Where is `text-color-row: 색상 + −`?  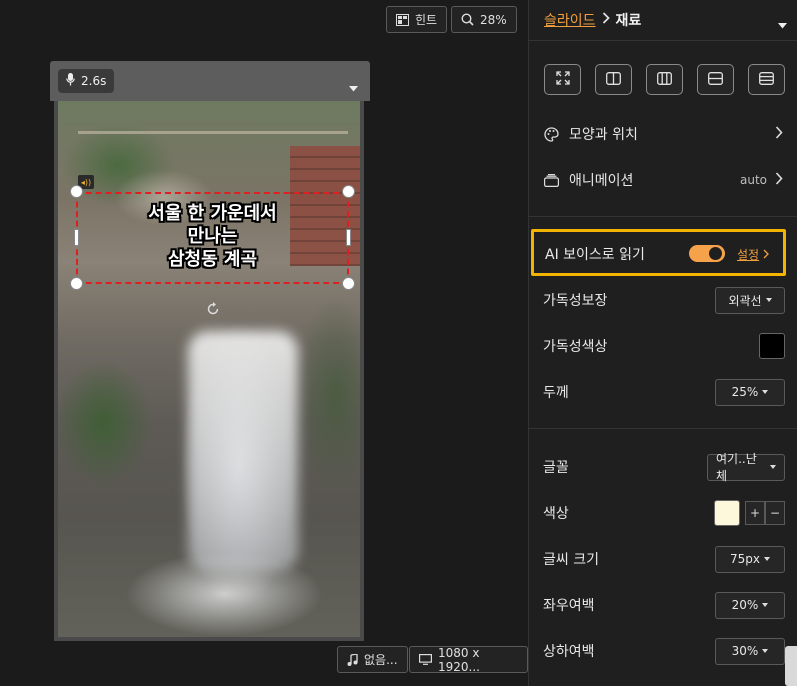 text-color-row: 색상 + − is located at coordinates (664, 513).